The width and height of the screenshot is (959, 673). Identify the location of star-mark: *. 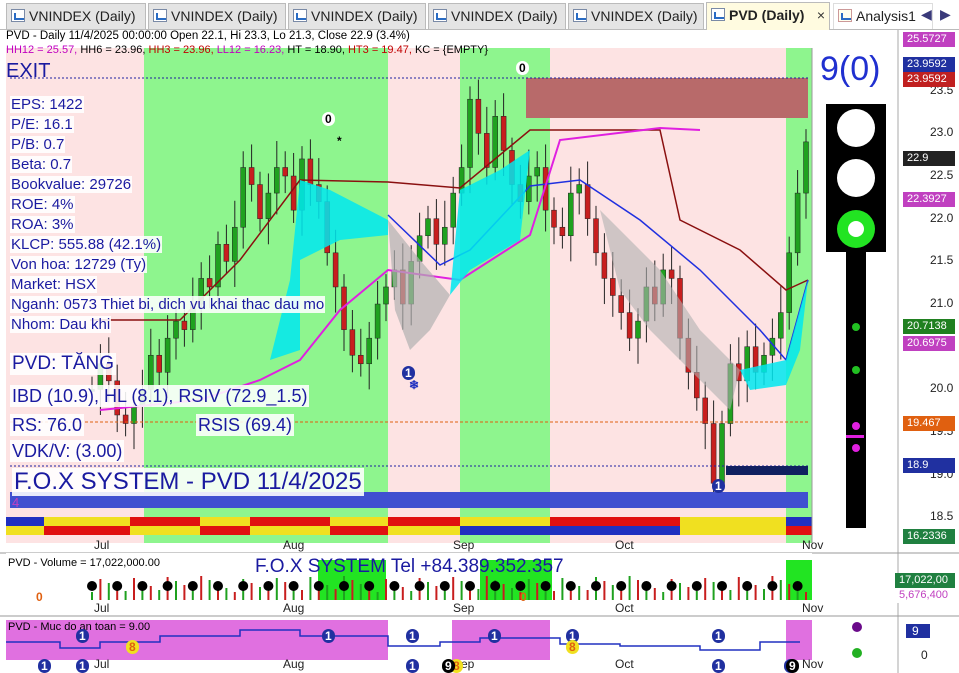
(339, 141).